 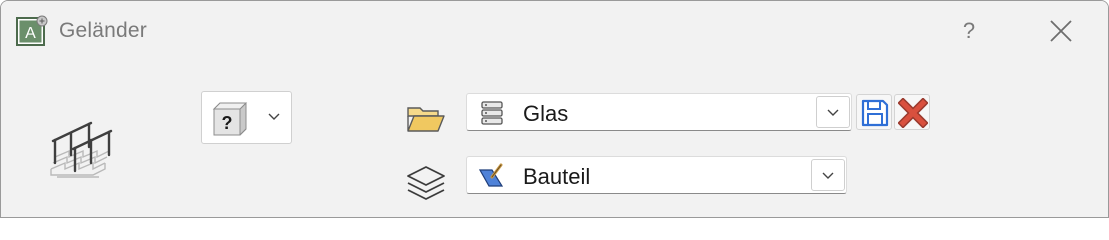 What do you see at coordinates (103, 30) in the screenshot?
I see `window-title: Geländer` at bounding box center [103, 30].